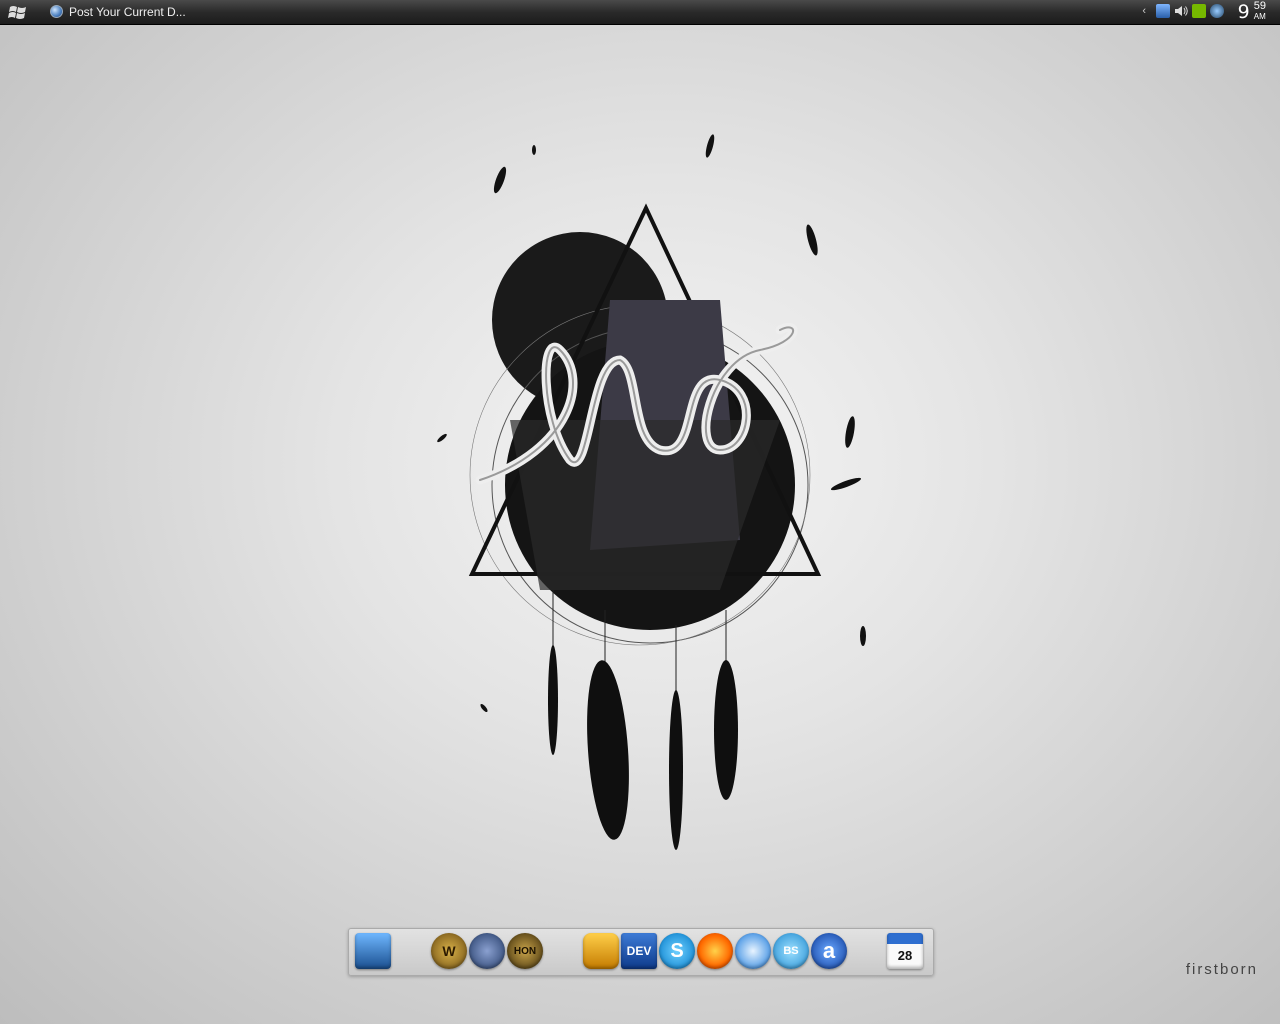 This screenshot has width=1280, height=1024. Describe the element at coordinates (1144, 11) in the screenshot. I see `tray-expand-arrow: ‹` at that location.